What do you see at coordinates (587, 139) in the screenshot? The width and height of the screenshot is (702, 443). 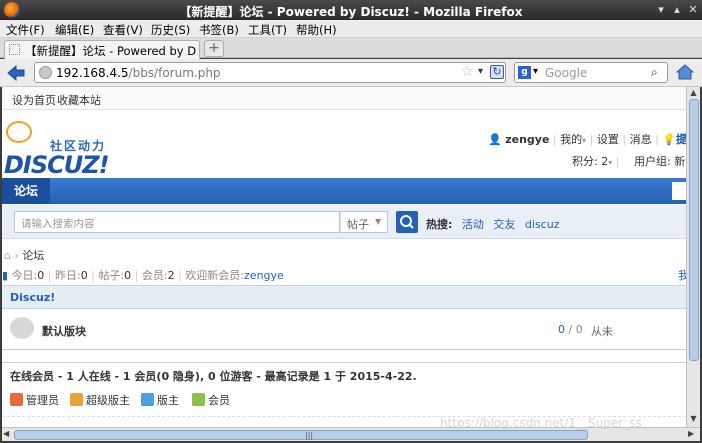 I see `user-menu: 👤 zengye | 我的▾ | 设置 | 消息 | 💡提醒(1)` at bounding box center [587, 139].